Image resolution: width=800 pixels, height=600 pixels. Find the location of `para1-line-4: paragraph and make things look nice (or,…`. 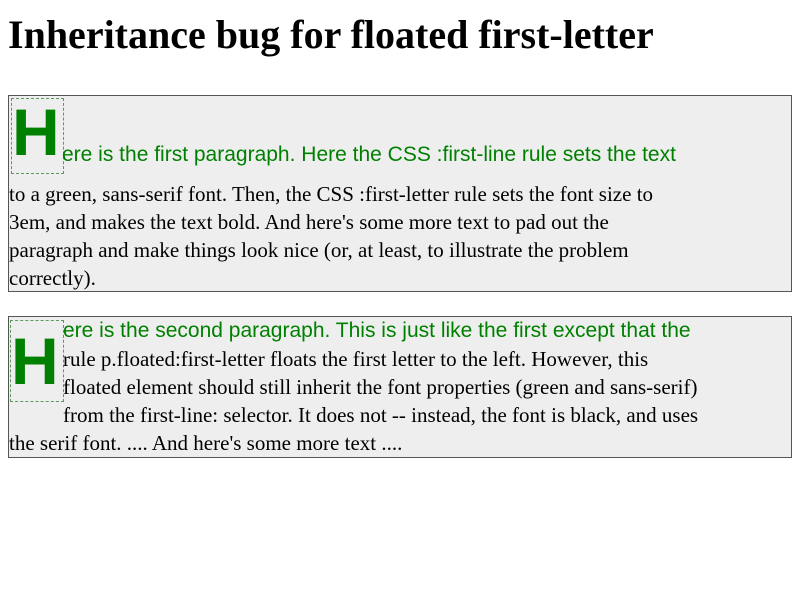

para1-line-4: paragraph and make things look nice (or,… is located at coordinates (319, 250).